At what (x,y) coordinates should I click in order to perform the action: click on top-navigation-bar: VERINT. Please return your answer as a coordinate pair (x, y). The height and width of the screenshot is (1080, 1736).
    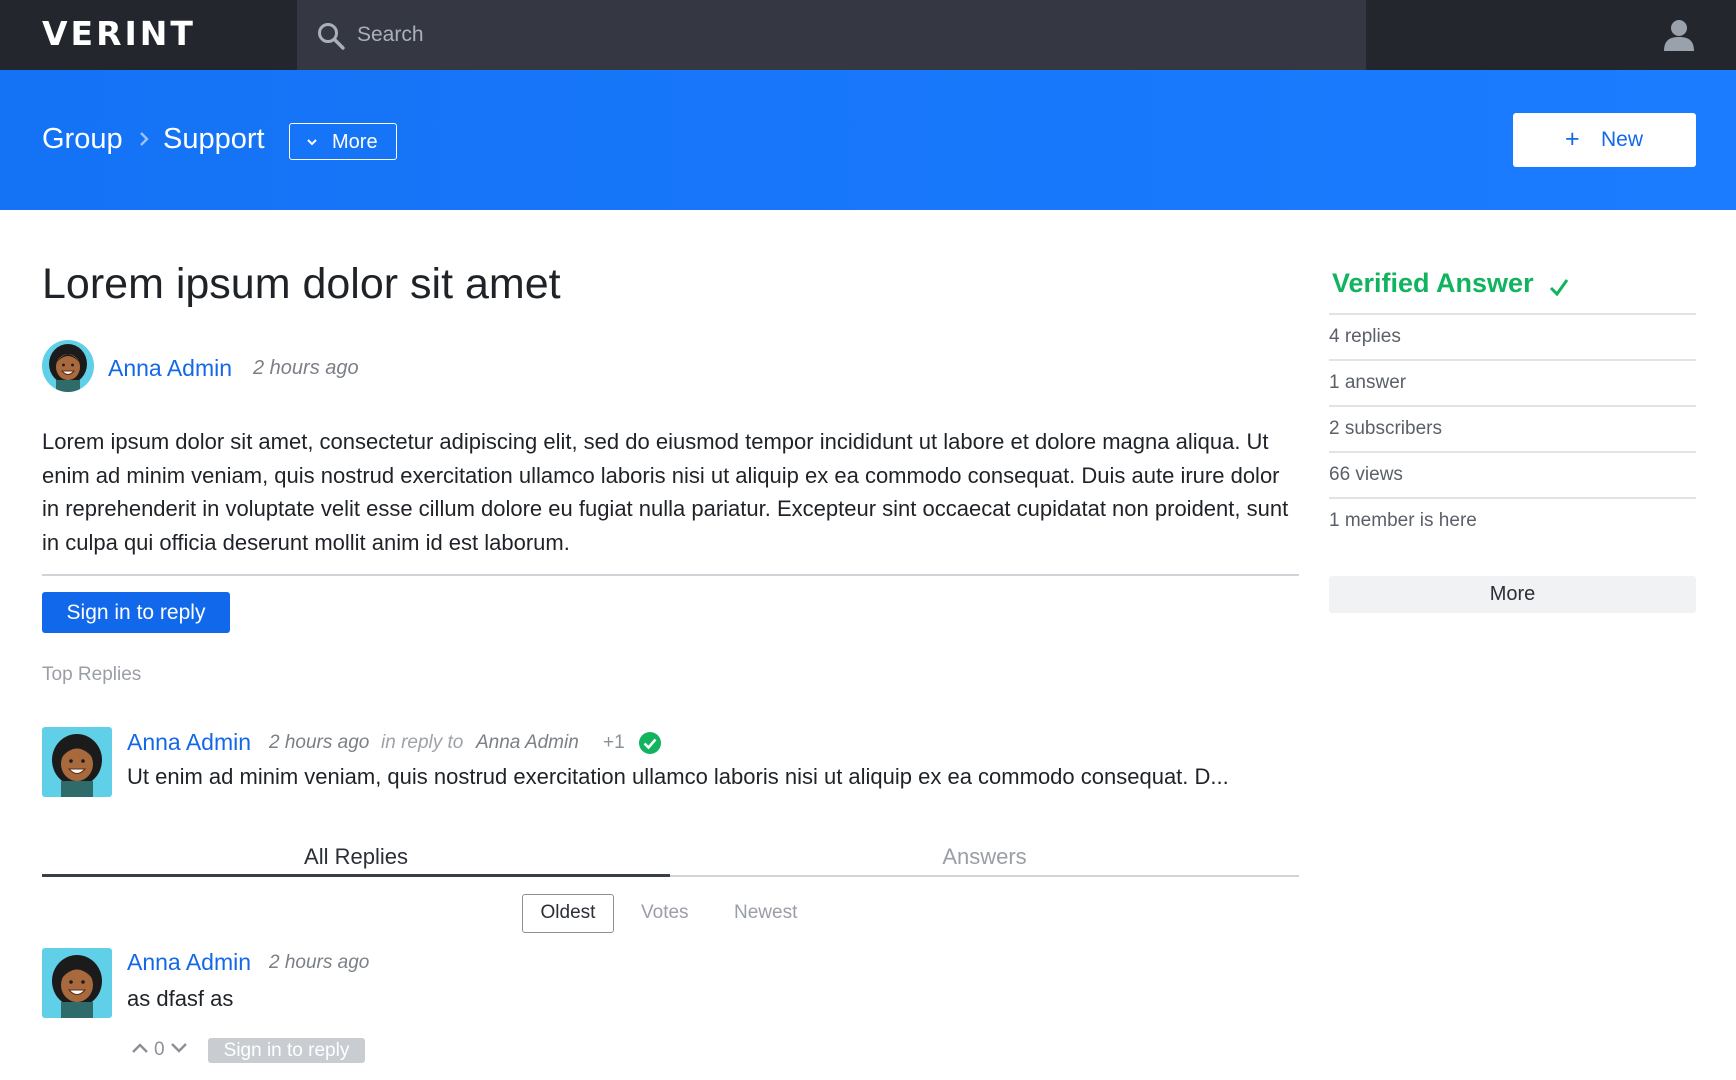
    Looking at the image, I should click on (868, 35).